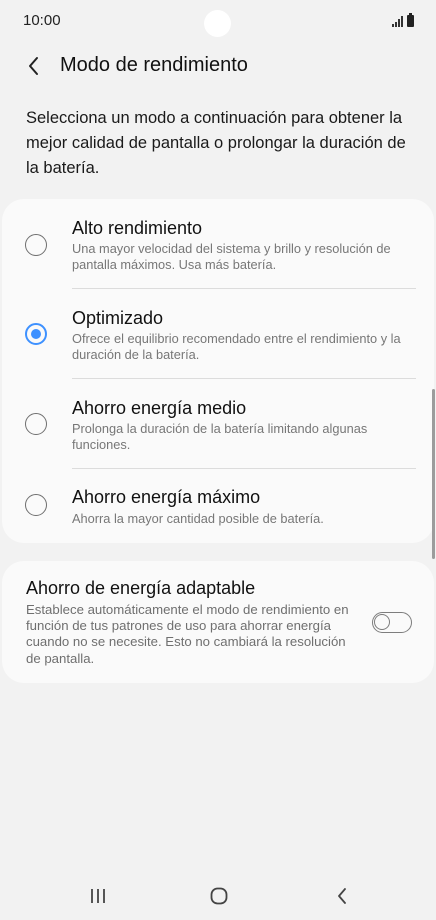 The image size is (436, 920). What do you see at coordinates (42, 20) in the screenshot?
I see `status-time: 10:00` at bounding box center [42, 20].